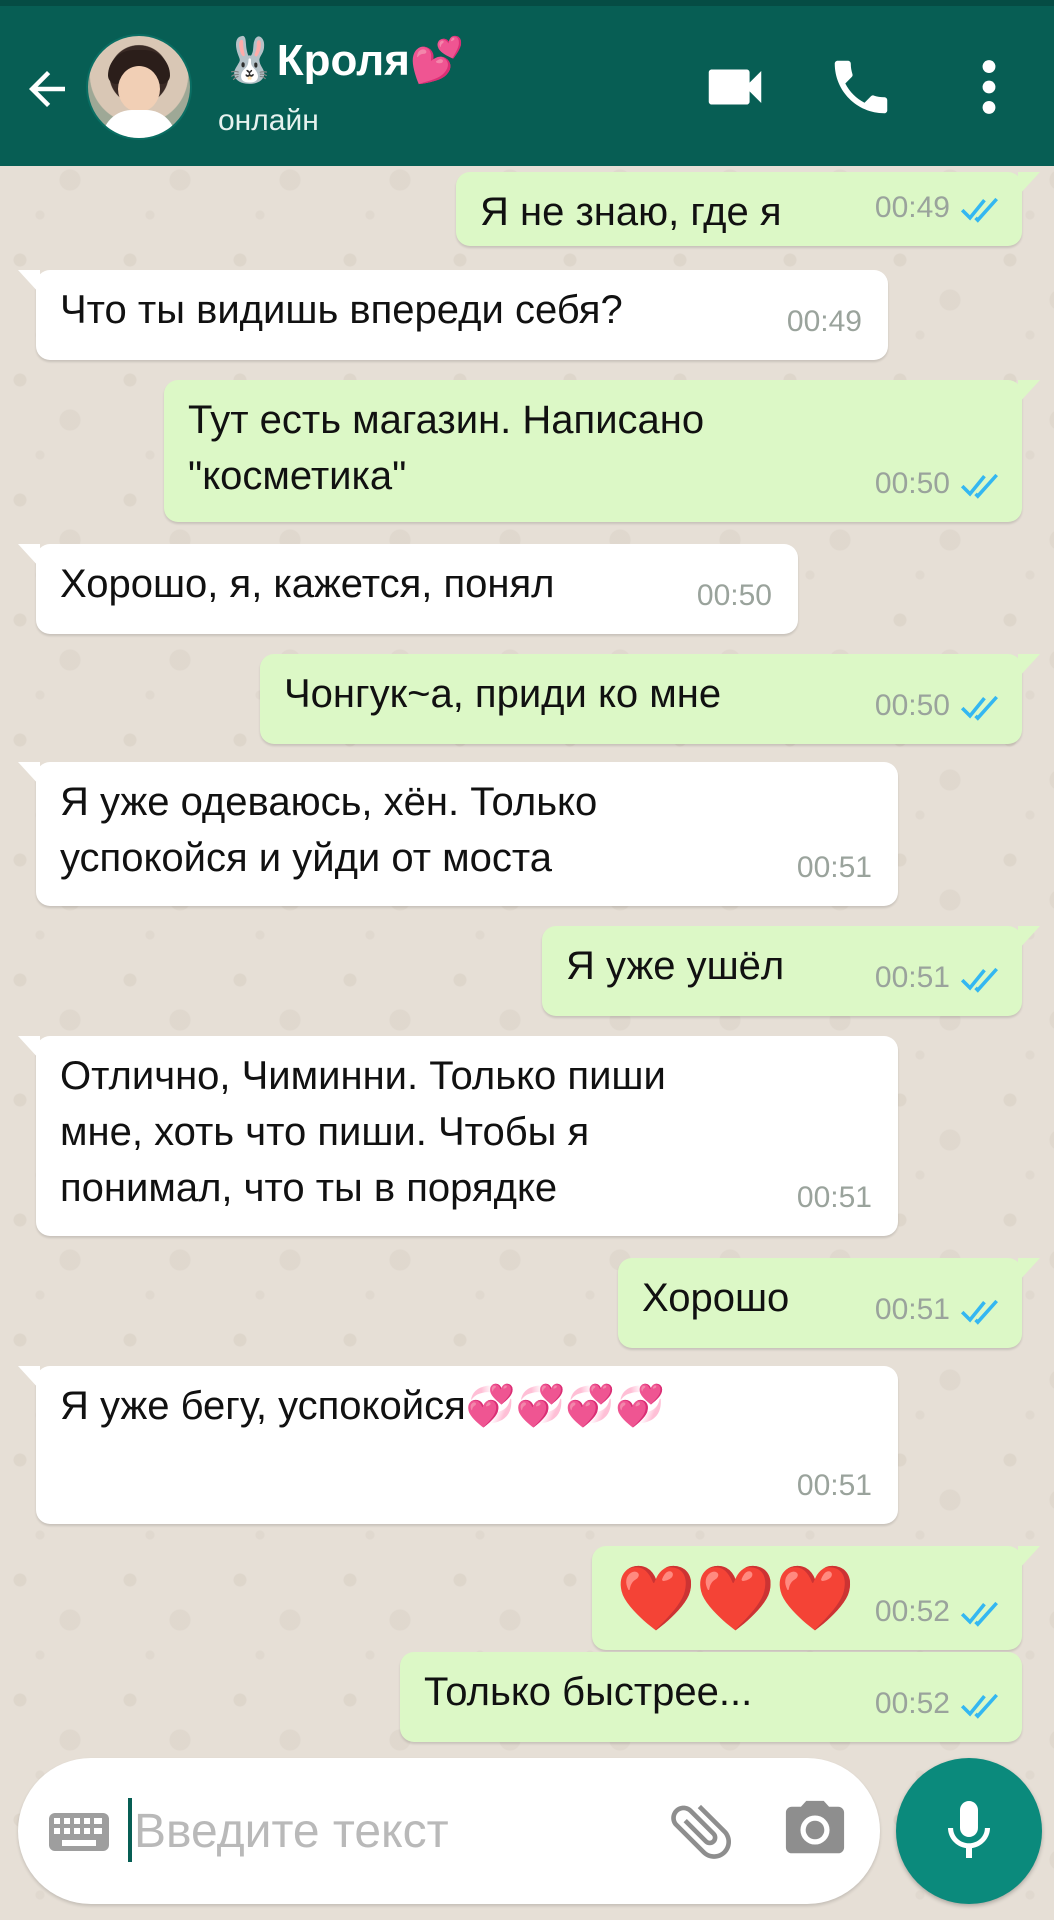 The width and height of the screenshot is (1054, 1920). Describe the element at coordinates (343, 60) in the screenshot. I see `contact-name: 🐰Кроля💕` at that location.